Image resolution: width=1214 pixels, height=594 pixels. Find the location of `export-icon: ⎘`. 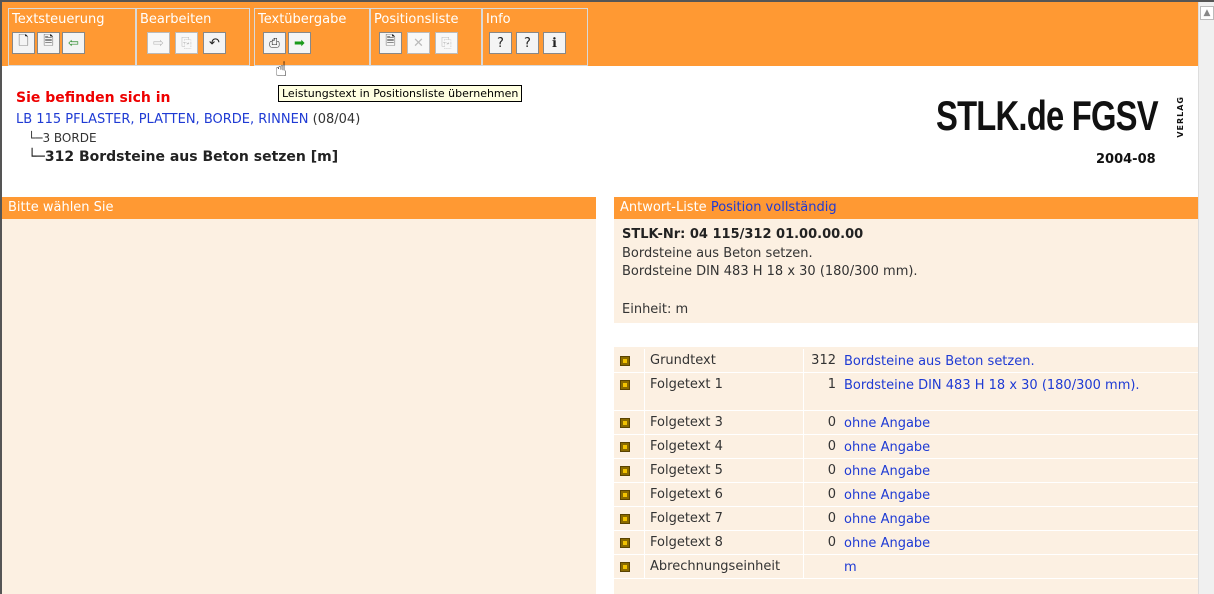

export-icon: ⎘ is located at coordinates (446, 43).